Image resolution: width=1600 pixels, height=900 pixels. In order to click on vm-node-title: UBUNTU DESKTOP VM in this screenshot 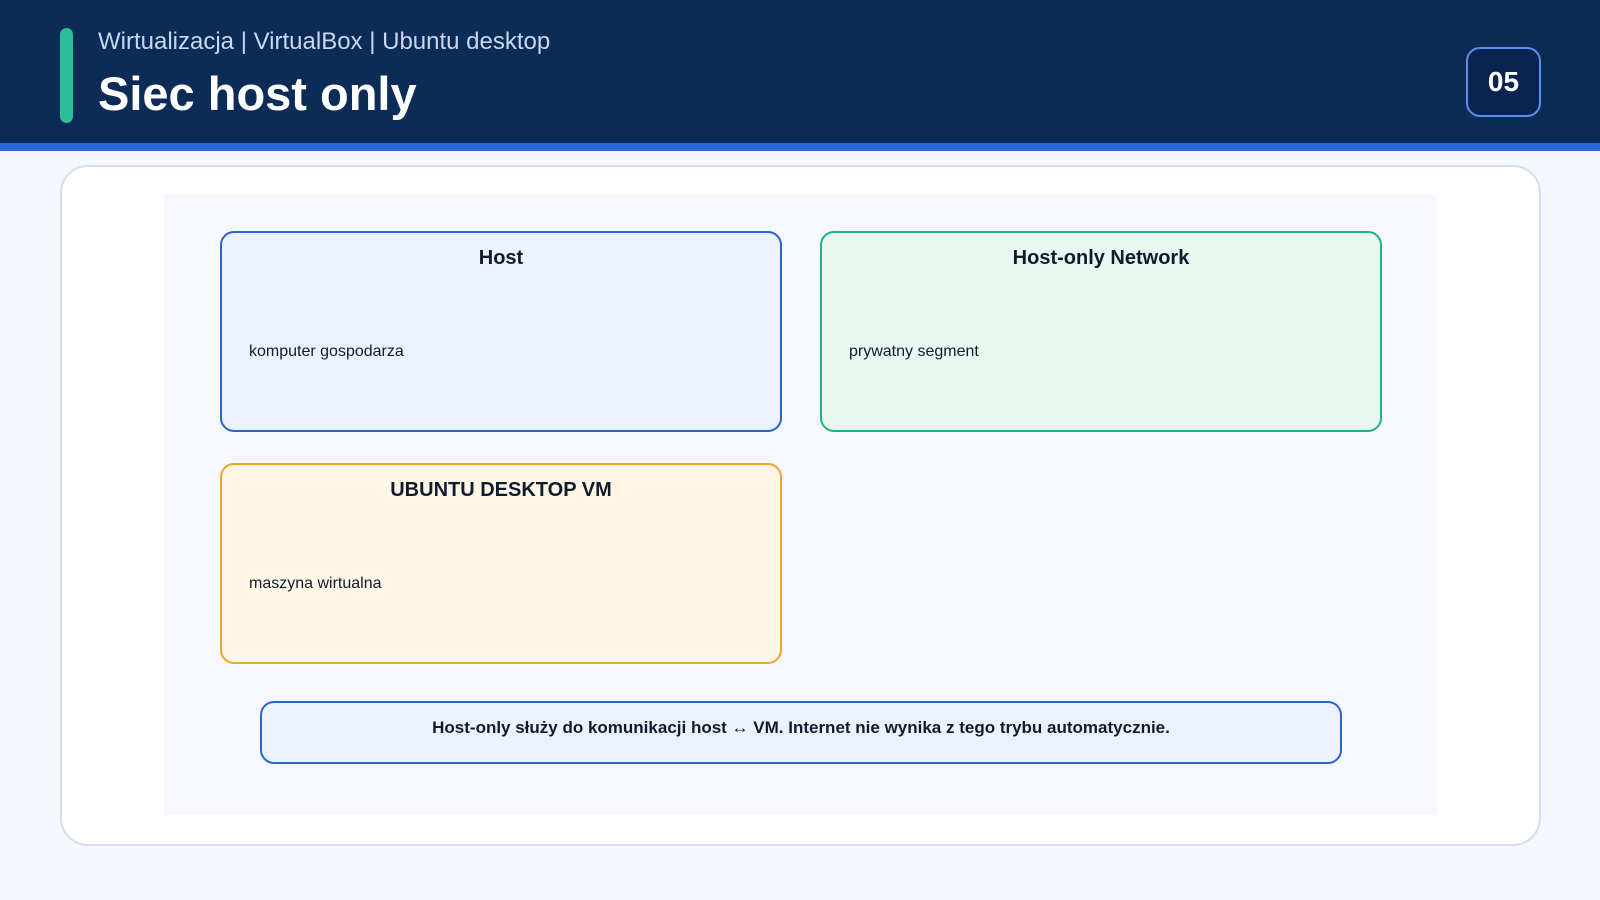, I will do `click(501, 490)`.